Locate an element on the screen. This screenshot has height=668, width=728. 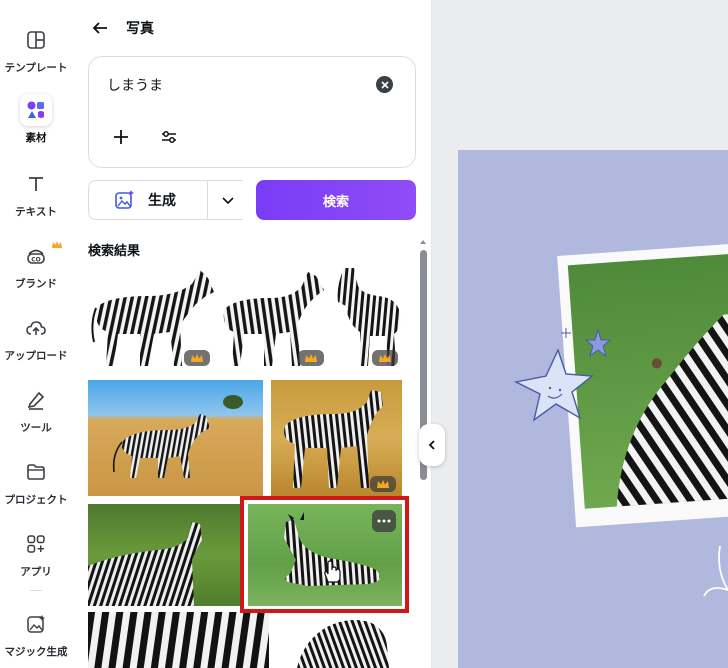
elements-icon is located at coordinates (36, 110).